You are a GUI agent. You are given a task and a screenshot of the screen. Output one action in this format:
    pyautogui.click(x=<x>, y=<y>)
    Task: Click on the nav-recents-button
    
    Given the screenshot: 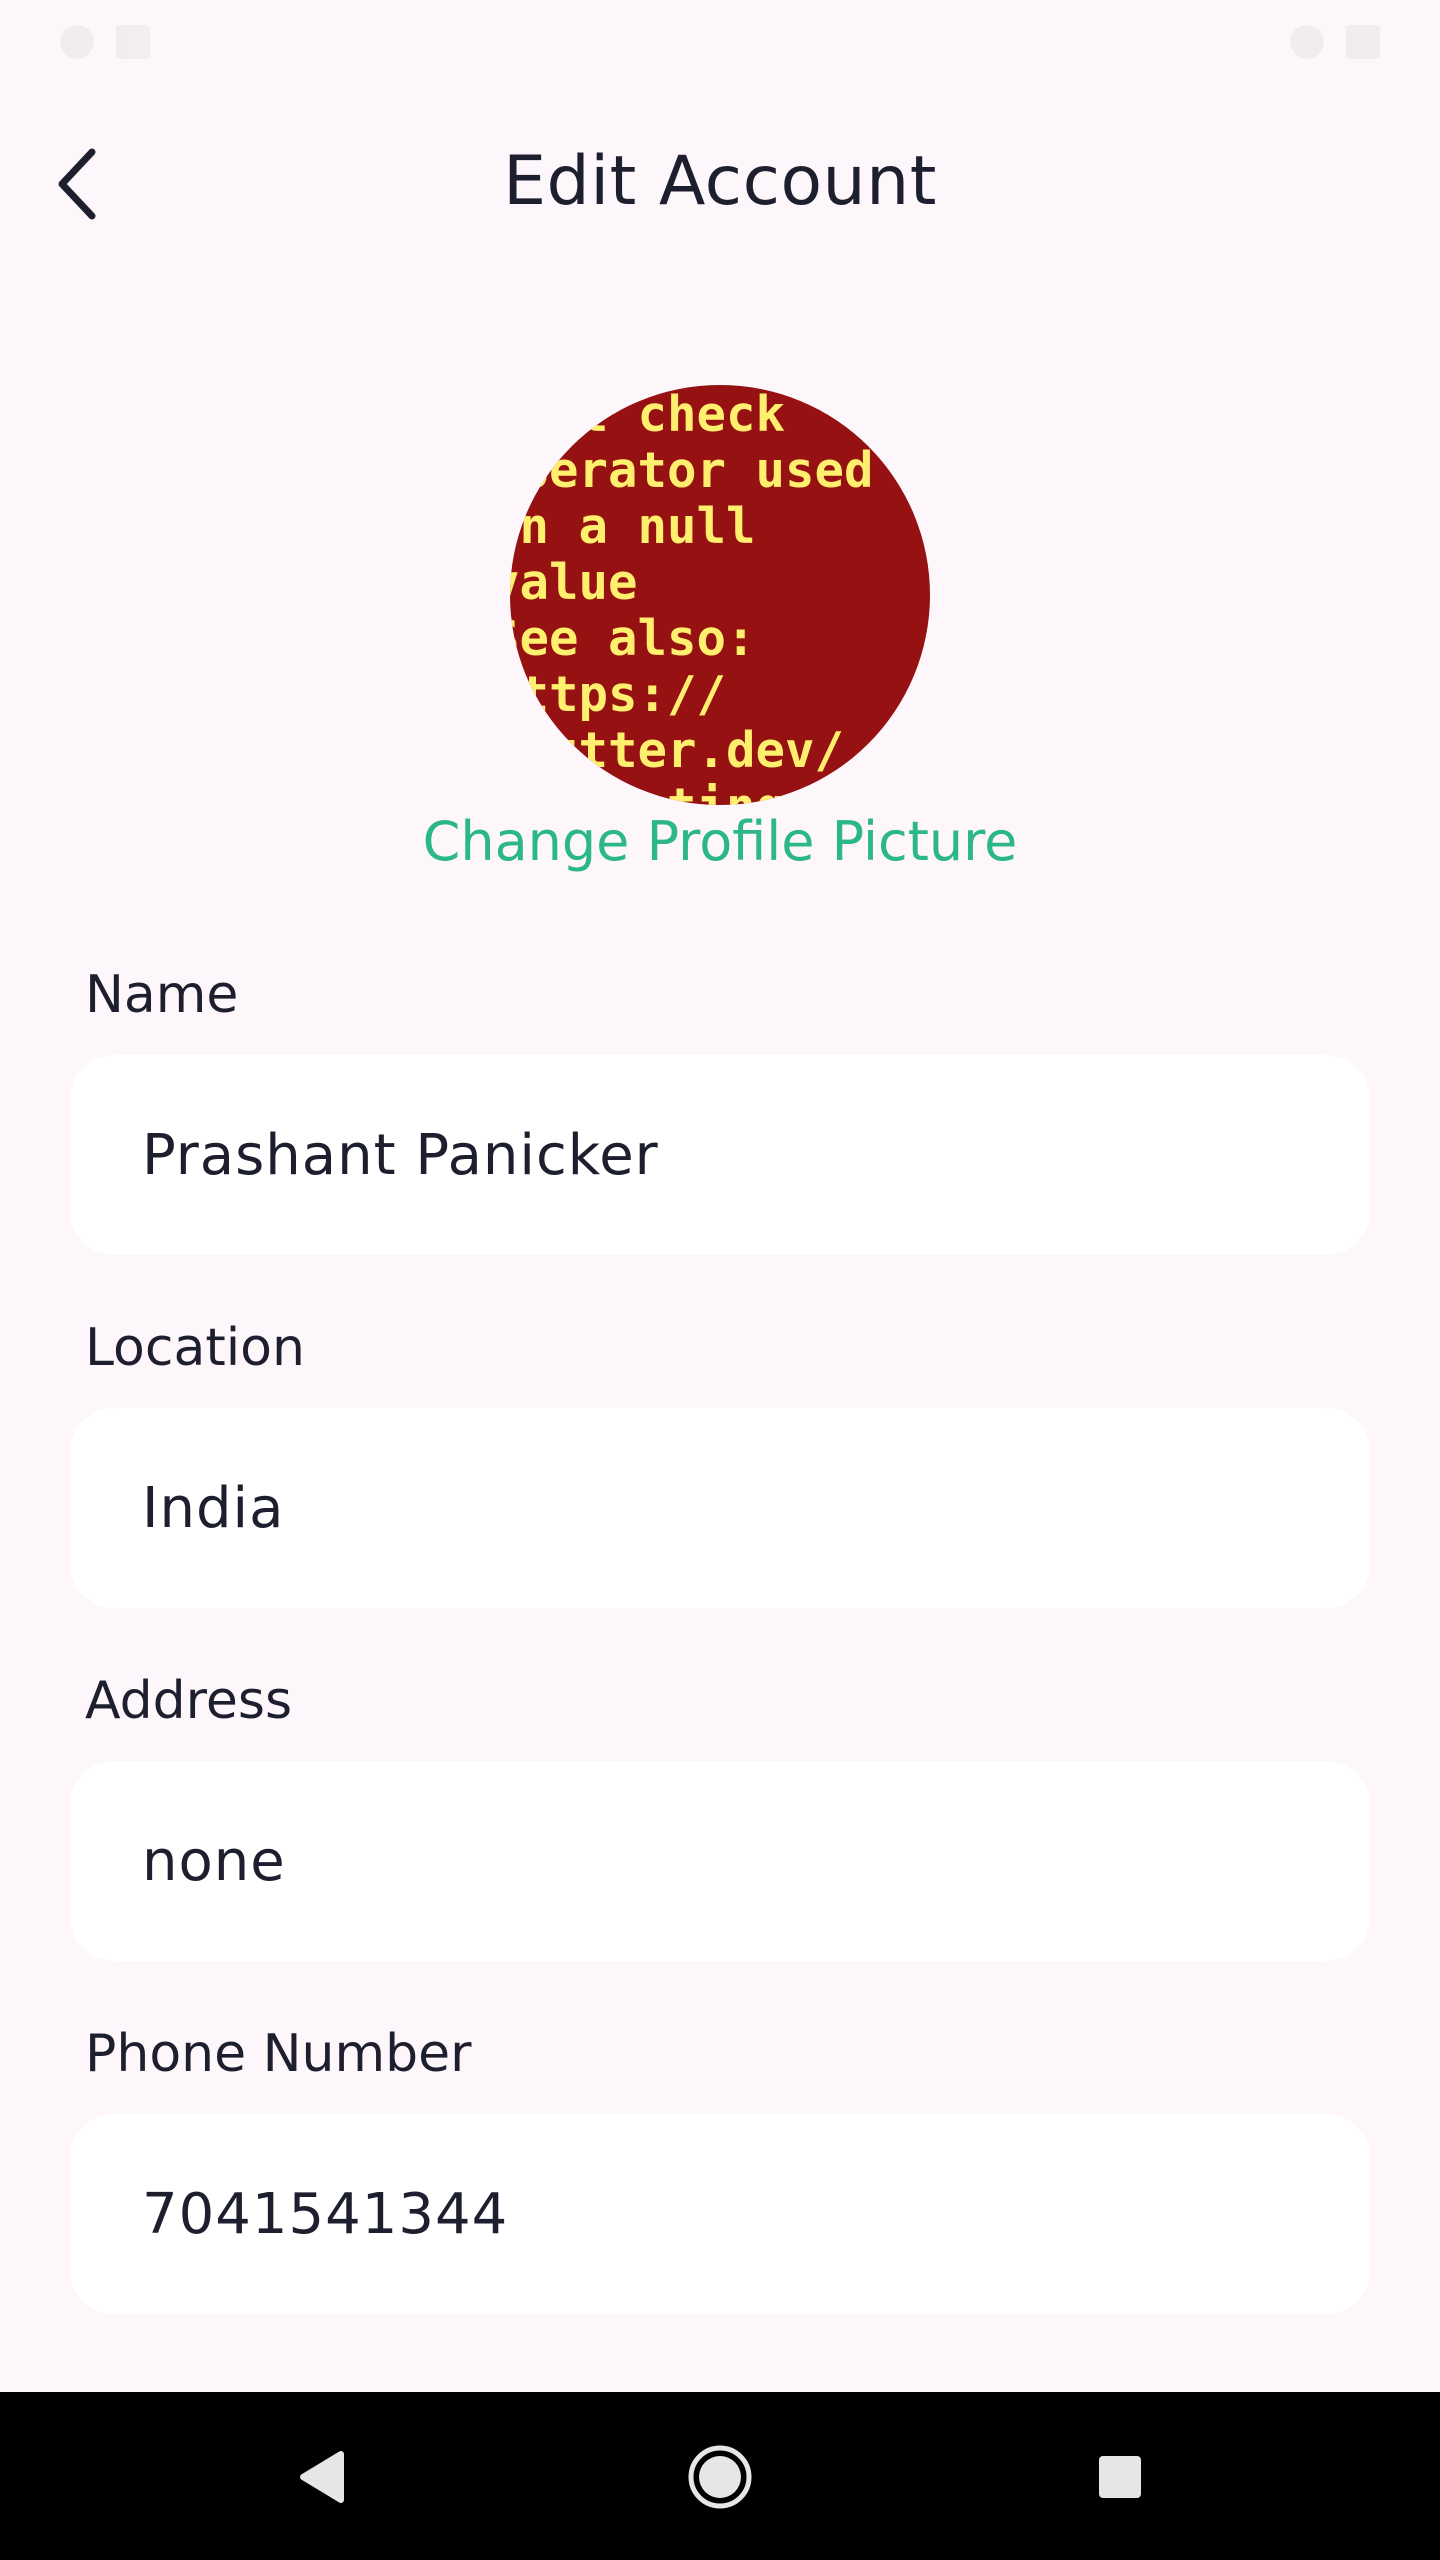 What is the action you would take?
    pyautogui.click(x=1120, y=2477)
    